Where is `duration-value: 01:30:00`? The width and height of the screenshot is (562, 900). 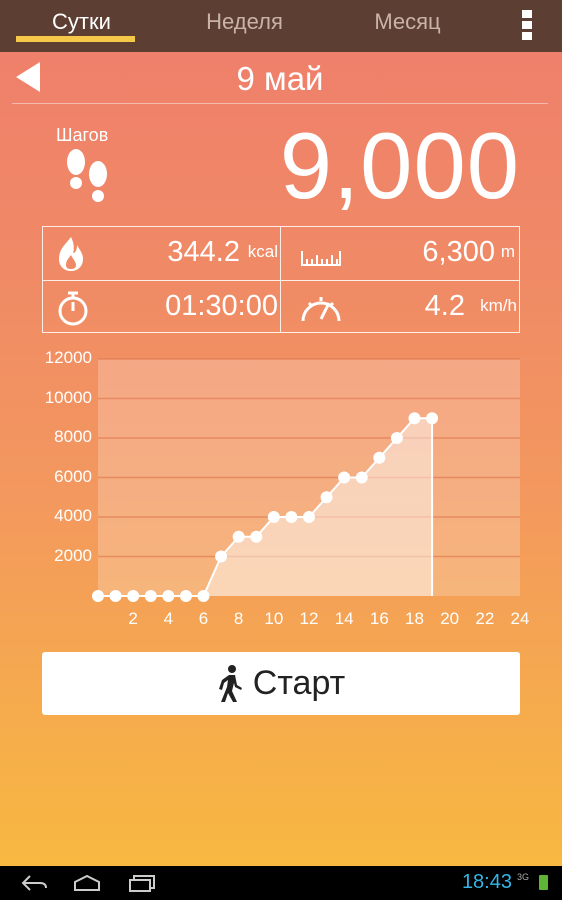
duration-value: 01:30:00 is located at coordinates (221, 306).